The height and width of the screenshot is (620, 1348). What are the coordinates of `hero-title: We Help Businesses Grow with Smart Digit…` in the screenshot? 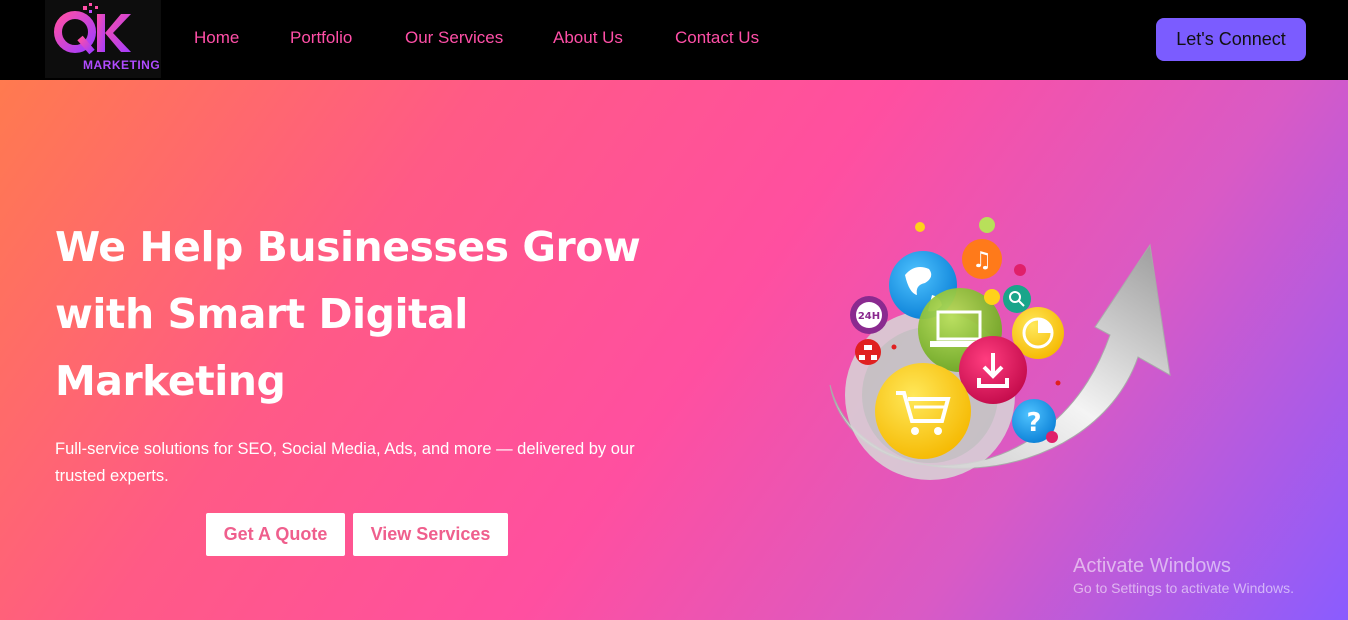 It's located at (365, 314).